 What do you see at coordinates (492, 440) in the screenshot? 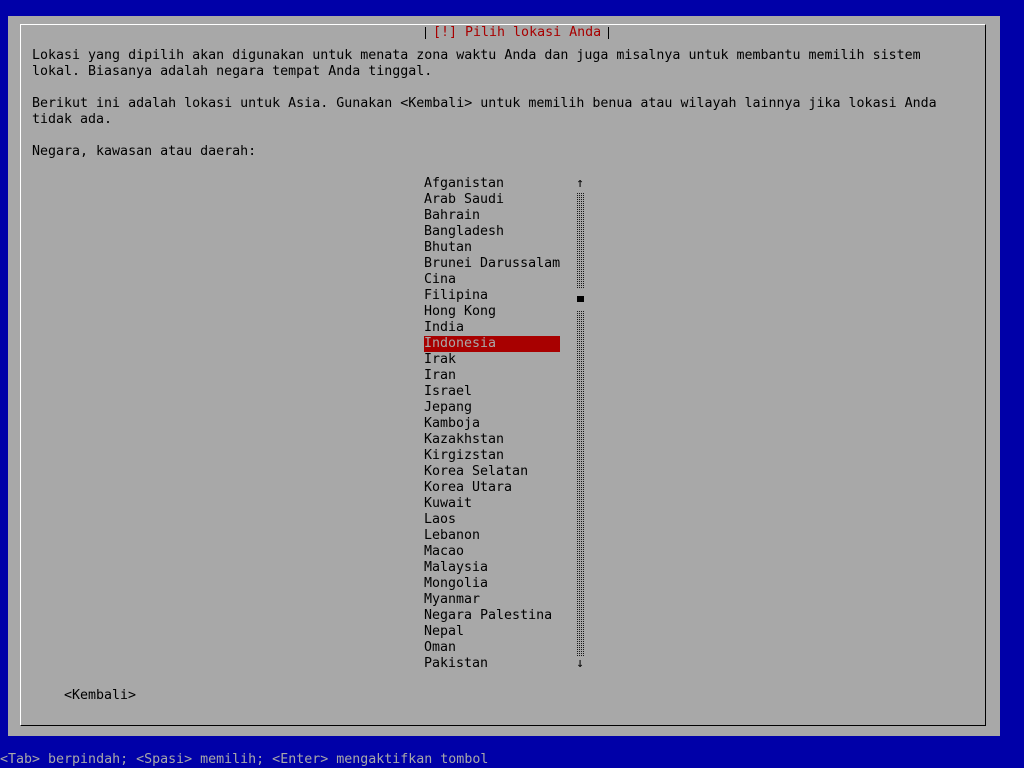
I see `list-item: Kazakhstan` at bounding box center [492, 440].